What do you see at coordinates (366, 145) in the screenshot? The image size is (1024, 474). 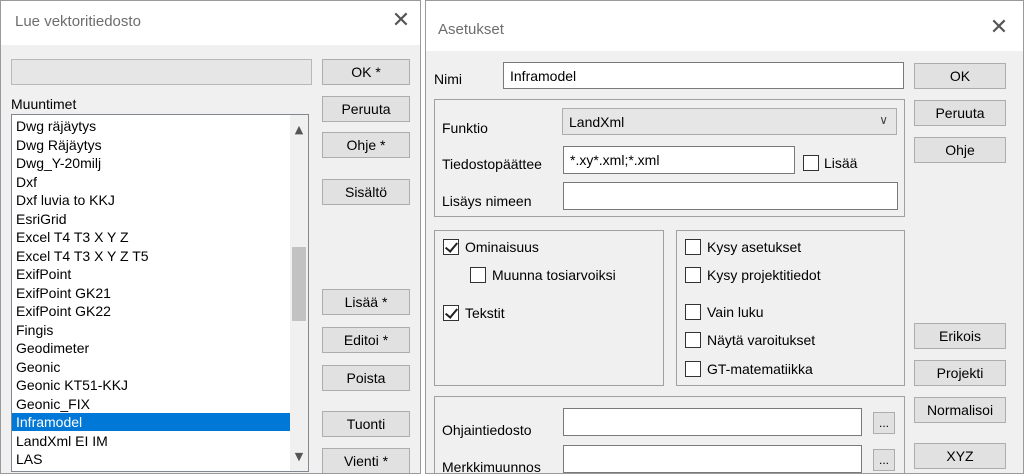 I see `help-button: Ohje *` at bounding box center [366, 145].